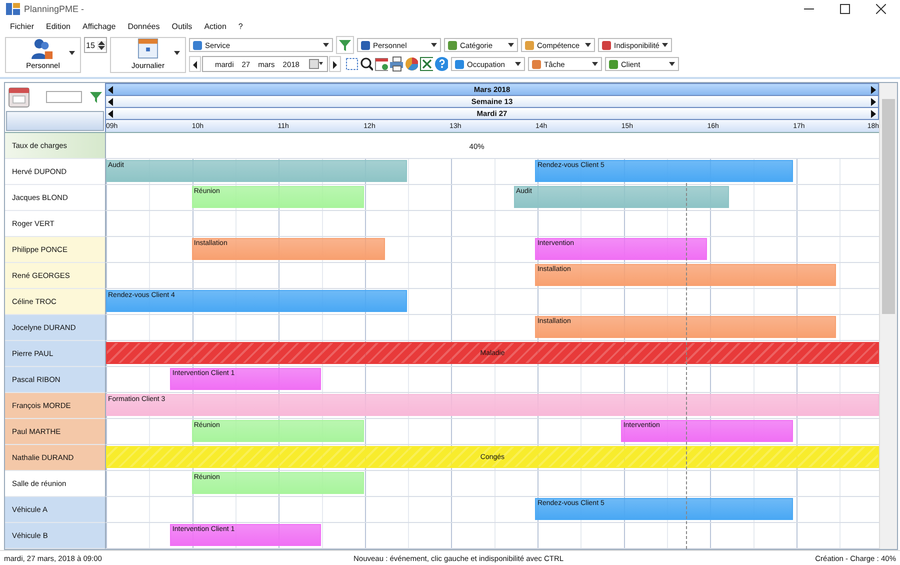 The height and width of the screenshot is (565, 900). Describe the element at coordinates (316, 64) in the screenshot. I see `calendar-dropdown-icon` at that location.